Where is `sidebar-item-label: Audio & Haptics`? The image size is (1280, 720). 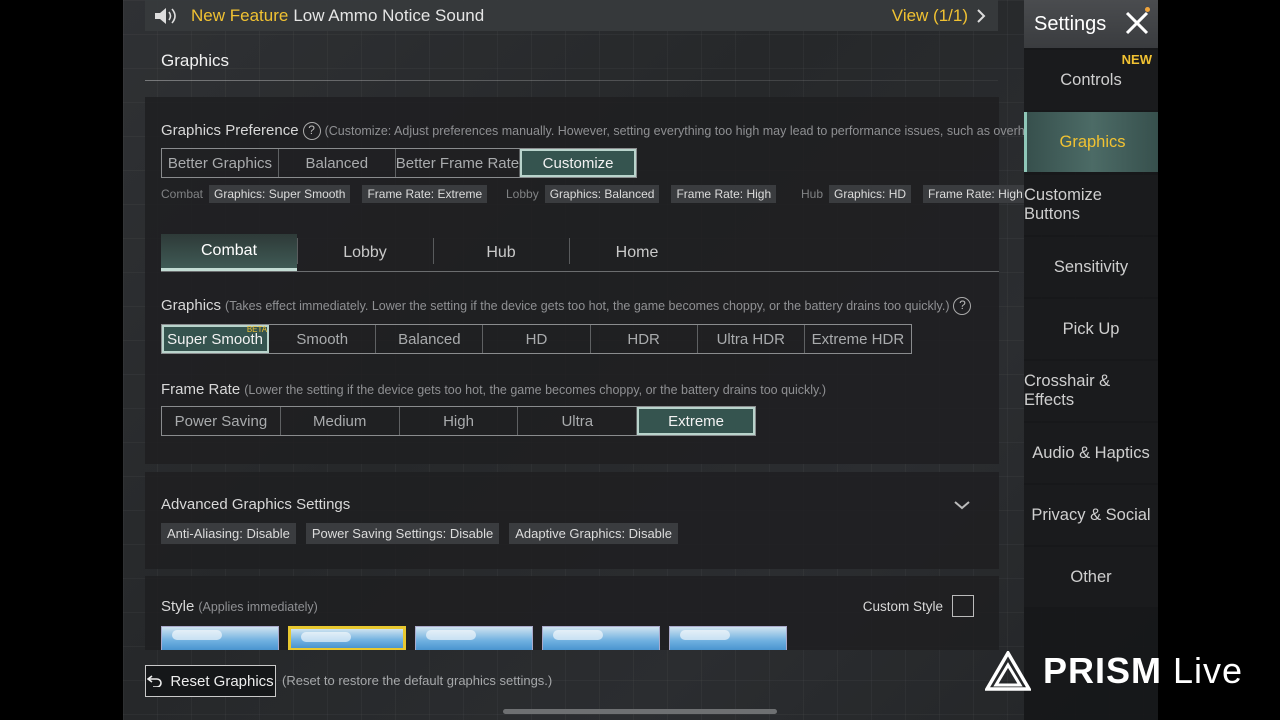
sidebar-item-label: Audio & Haptics is located at coordinates (1091, 452).